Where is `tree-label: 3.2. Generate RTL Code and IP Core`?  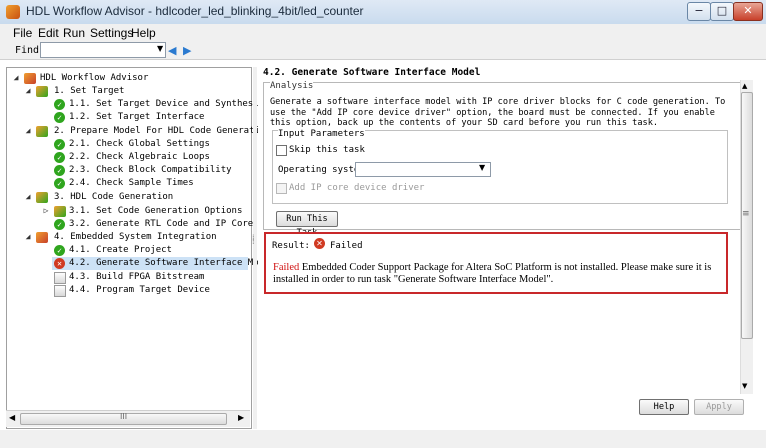
tree-label: 3.2. Generate RTL Code and IP Core is located at coordinates (161, 224).